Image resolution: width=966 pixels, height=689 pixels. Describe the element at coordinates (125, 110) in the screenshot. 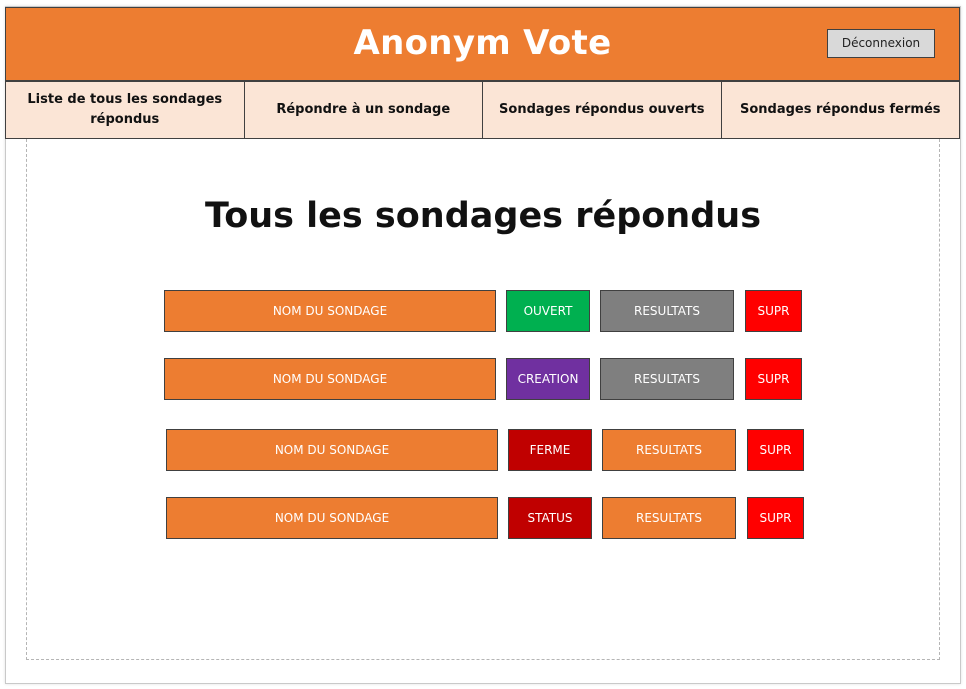

I see `nav-item-all-answered: Liste de tous les sondages répondus` at that location.